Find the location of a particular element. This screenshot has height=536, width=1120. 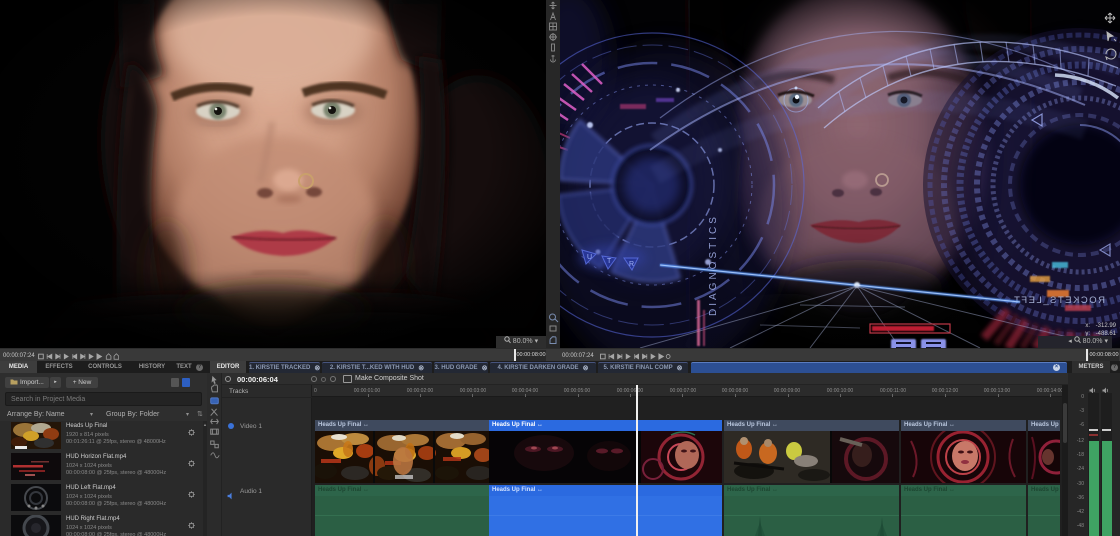

svg-text: DIAGNOSTICS is located at coordinates (713, 265).